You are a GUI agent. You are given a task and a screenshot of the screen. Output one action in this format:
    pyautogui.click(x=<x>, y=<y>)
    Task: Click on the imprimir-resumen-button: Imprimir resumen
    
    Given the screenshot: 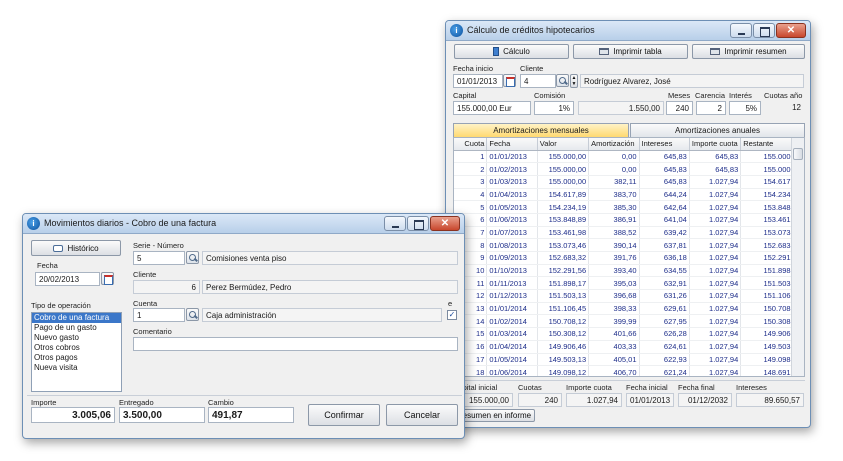 What is the action you would take?
    pyautogui.click(x=748, y=51)
    